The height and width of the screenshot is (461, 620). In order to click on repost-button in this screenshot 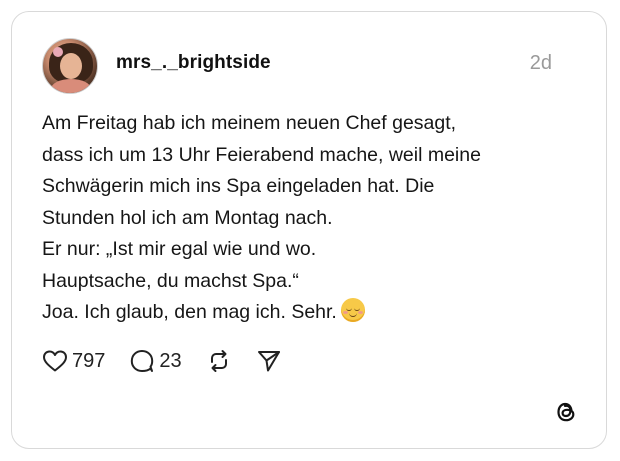, I will do `click(219, 361)`.